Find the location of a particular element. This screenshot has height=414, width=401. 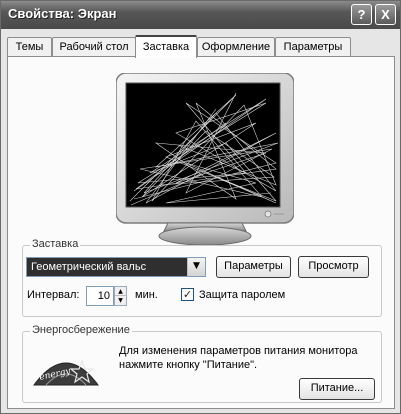

screensaver-select: Геометрический вальс ▼ is located at coordinates (116, 267).